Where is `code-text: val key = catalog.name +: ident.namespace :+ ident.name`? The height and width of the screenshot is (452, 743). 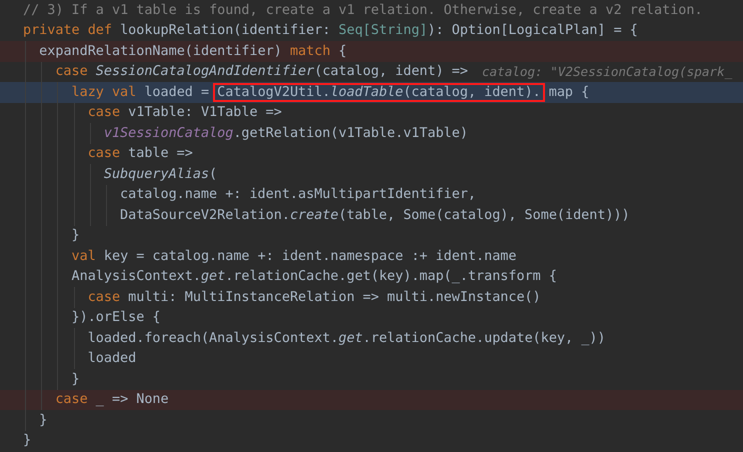
code-text: val key = catalog.name +: ident.namespace :+ ident.name is located at coordinates (294, 256).